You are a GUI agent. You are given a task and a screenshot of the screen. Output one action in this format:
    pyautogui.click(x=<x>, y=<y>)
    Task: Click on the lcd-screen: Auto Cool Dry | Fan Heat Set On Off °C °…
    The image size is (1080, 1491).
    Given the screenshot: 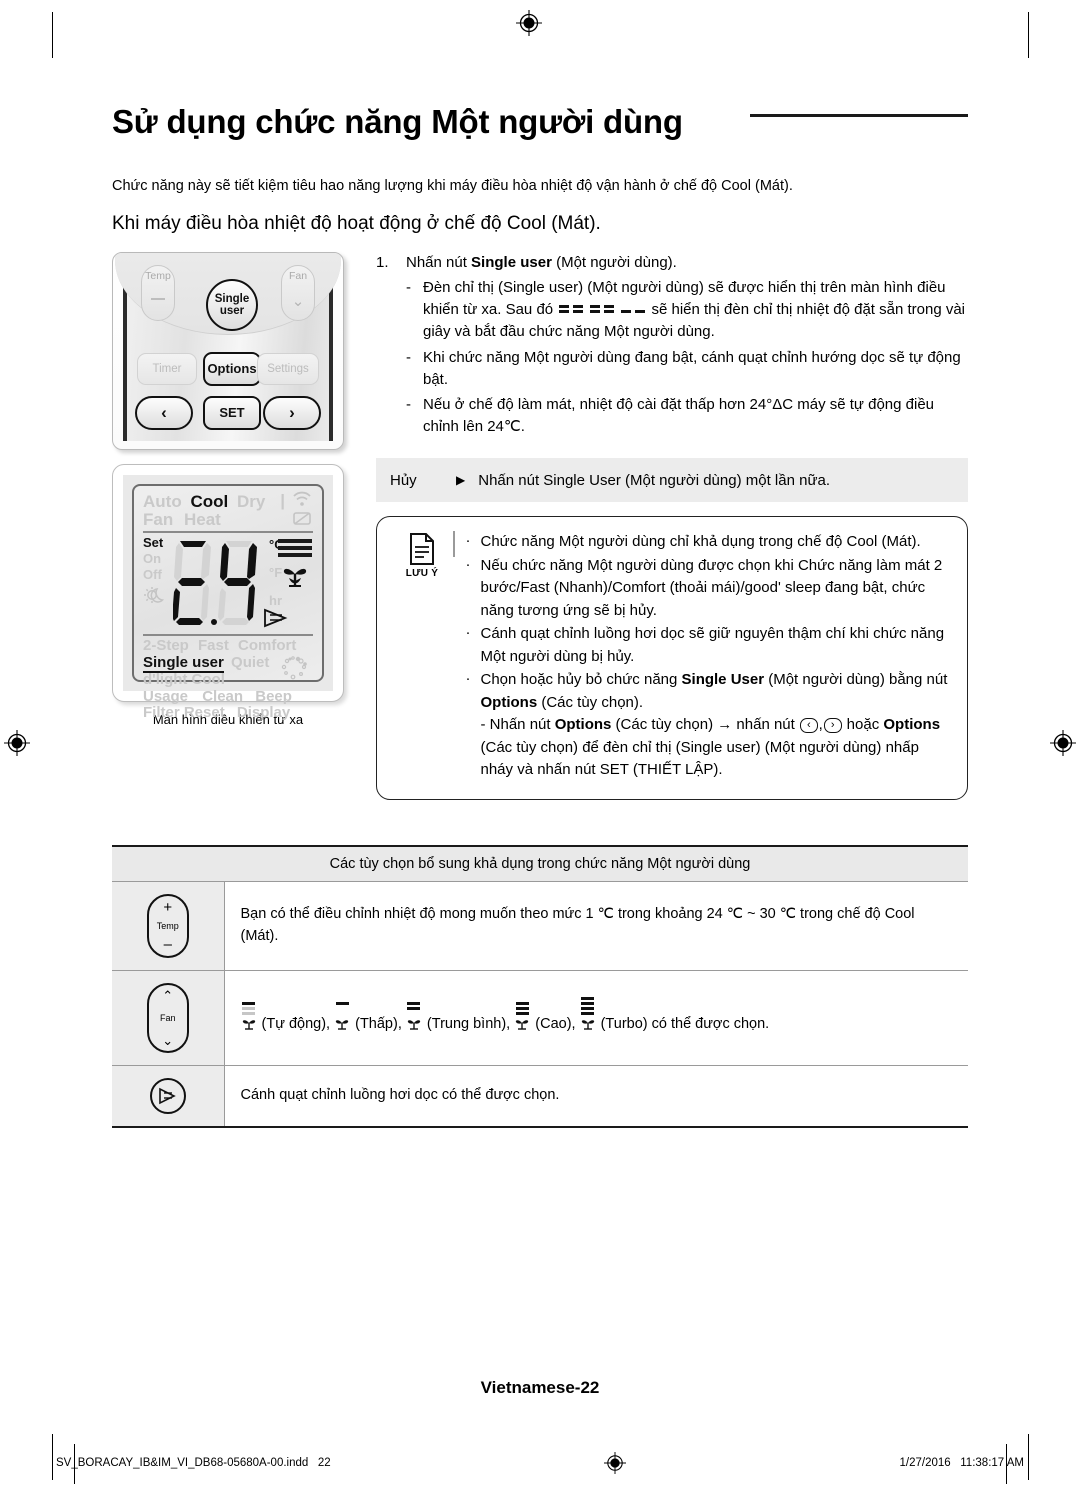 What is the action you would take?
    pyautogui.click(x=228, y=602)
    